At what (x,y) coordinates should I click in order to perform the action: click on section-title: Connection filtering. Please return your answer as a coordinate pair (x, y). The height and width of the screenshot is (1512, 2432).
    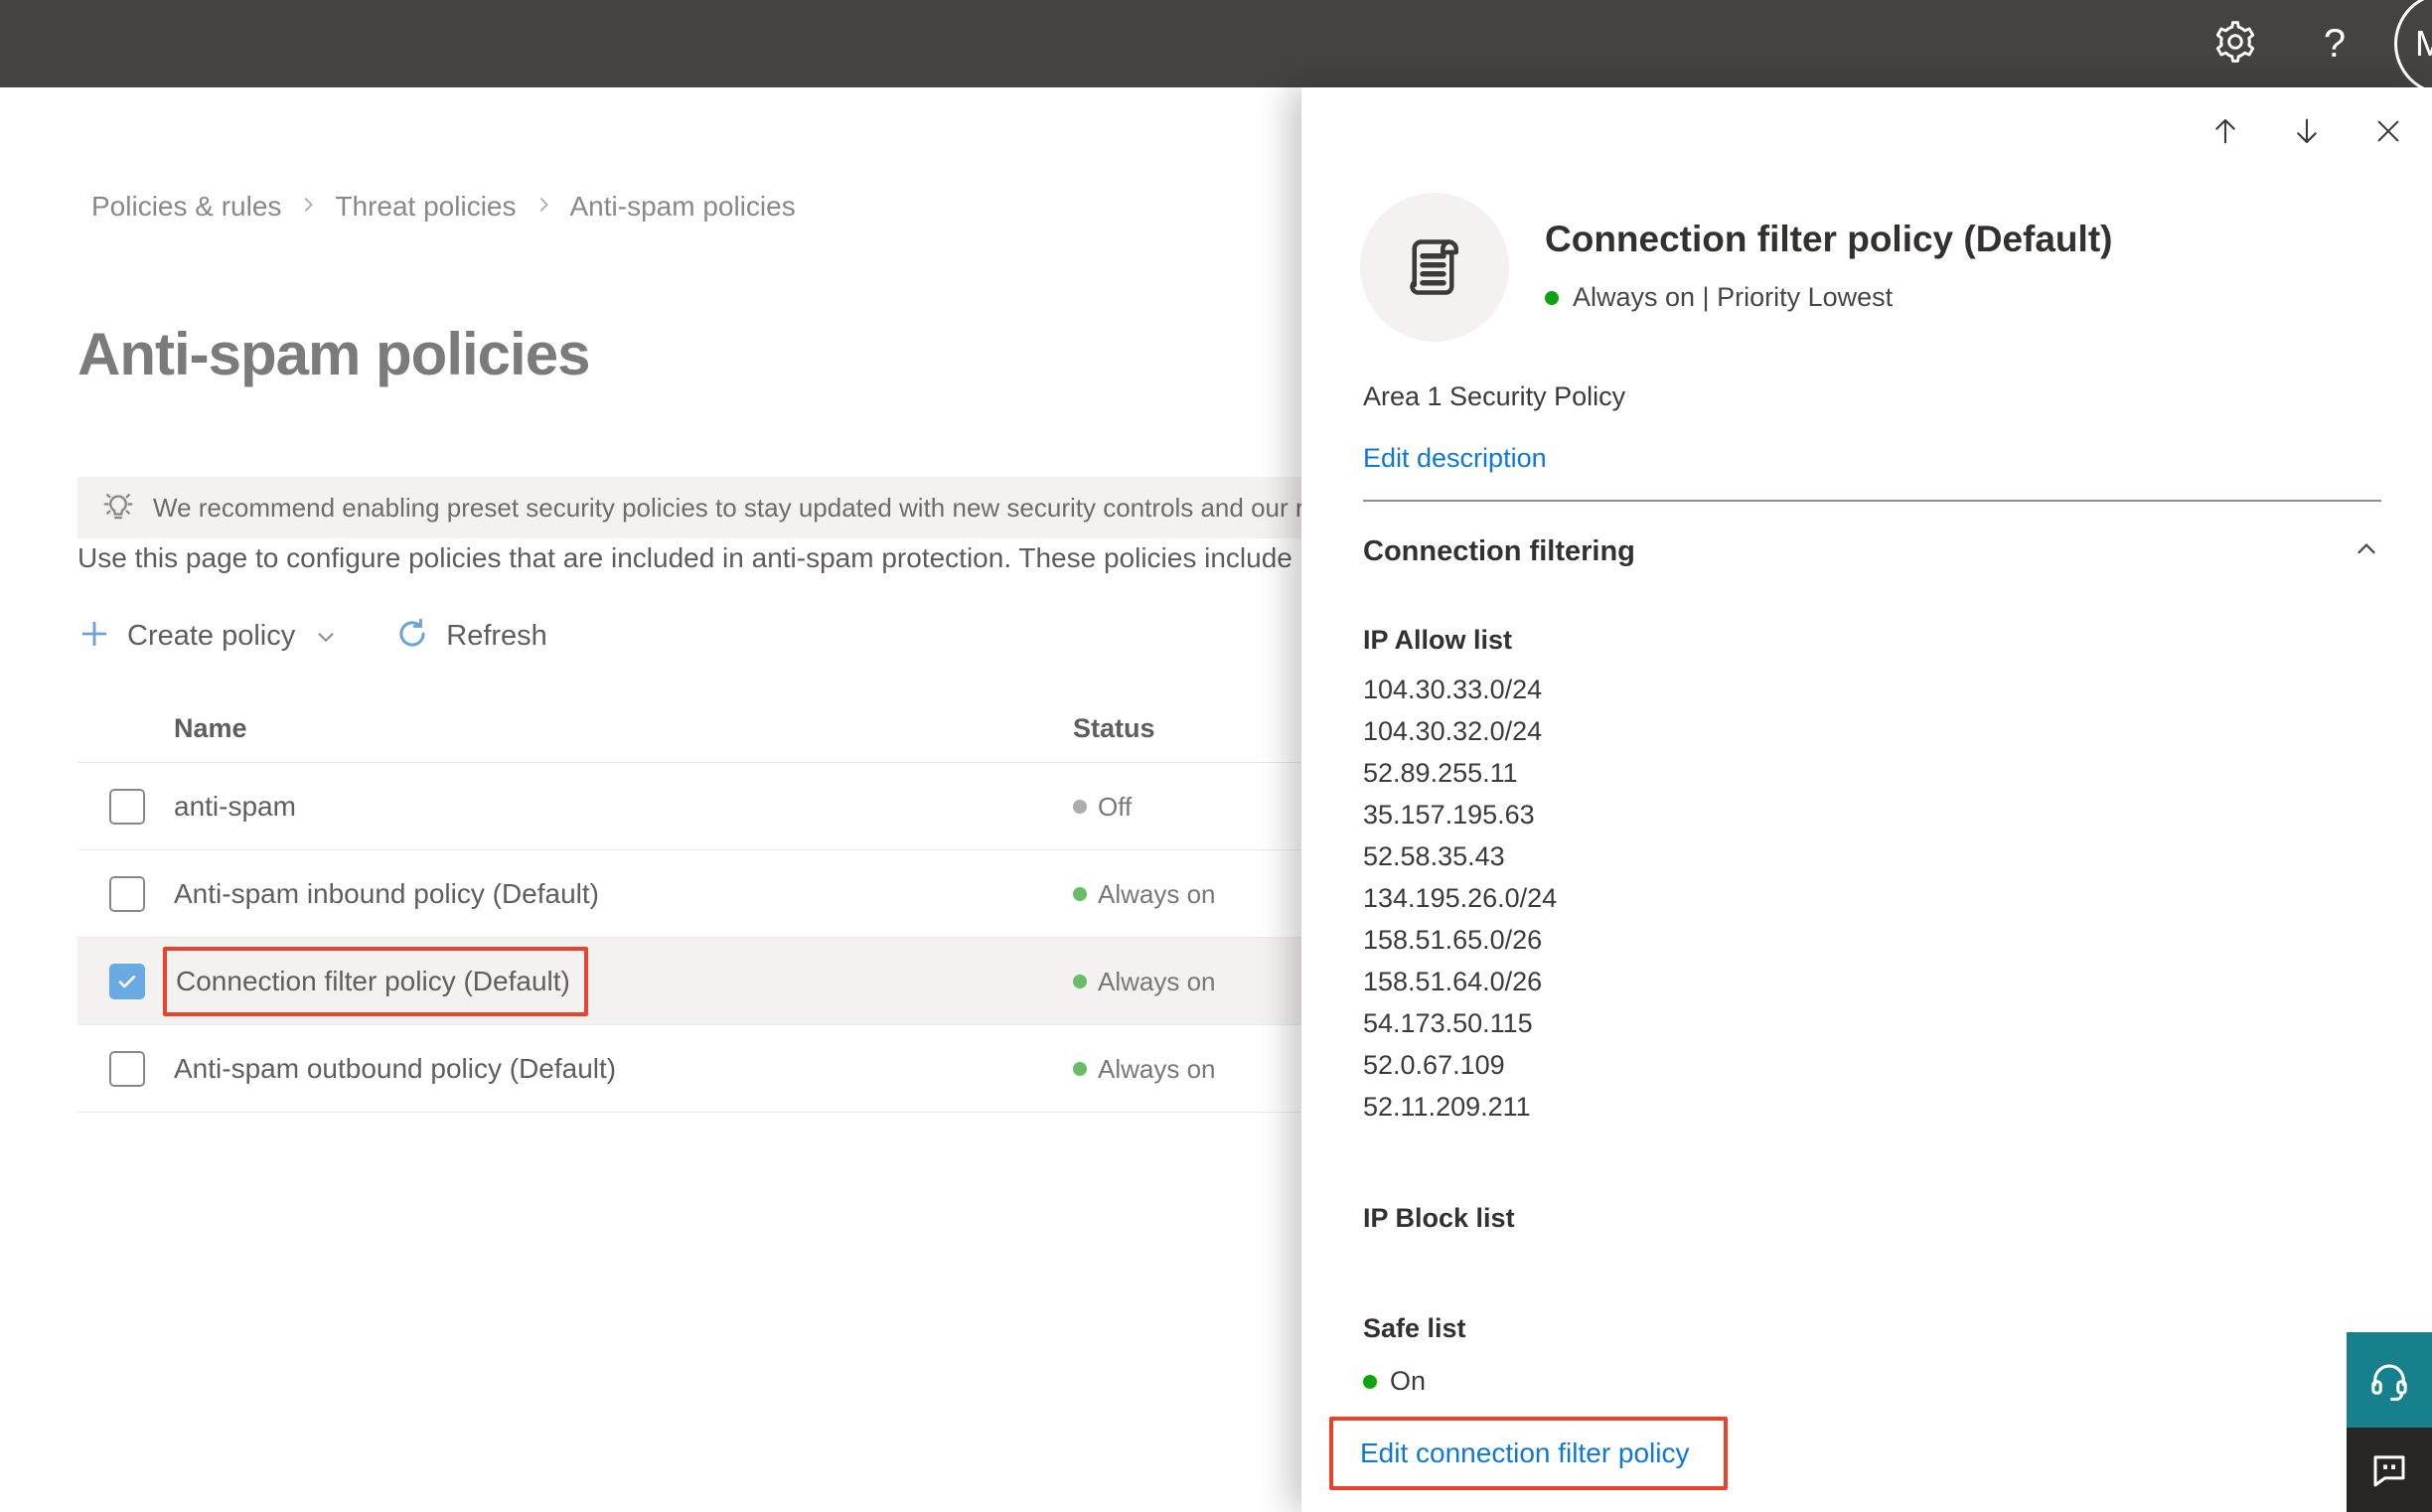
    Looking at the image, I should click on (1499, 551).